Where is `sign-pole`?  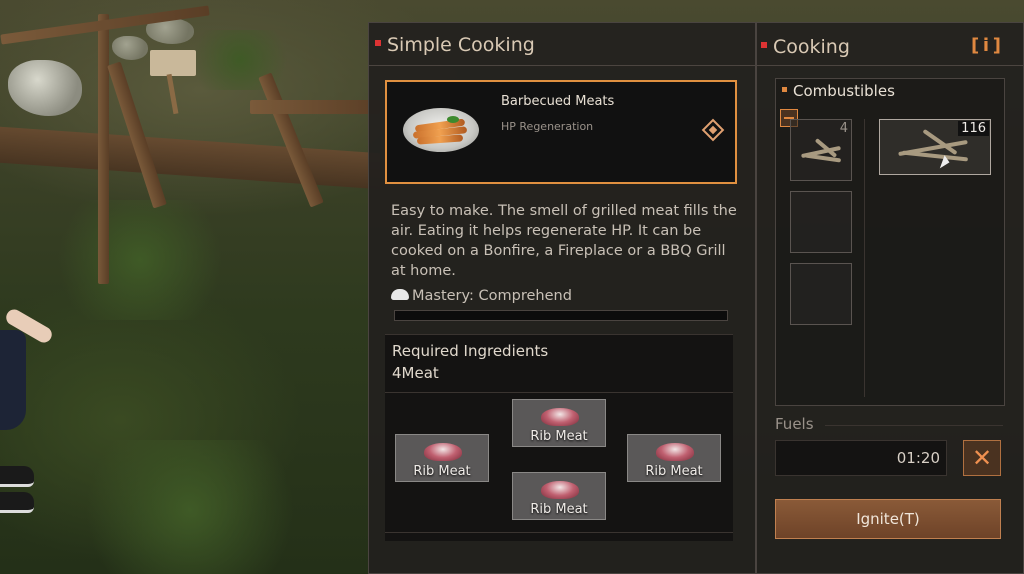 sign-pole is located at coordinates (172, 94).